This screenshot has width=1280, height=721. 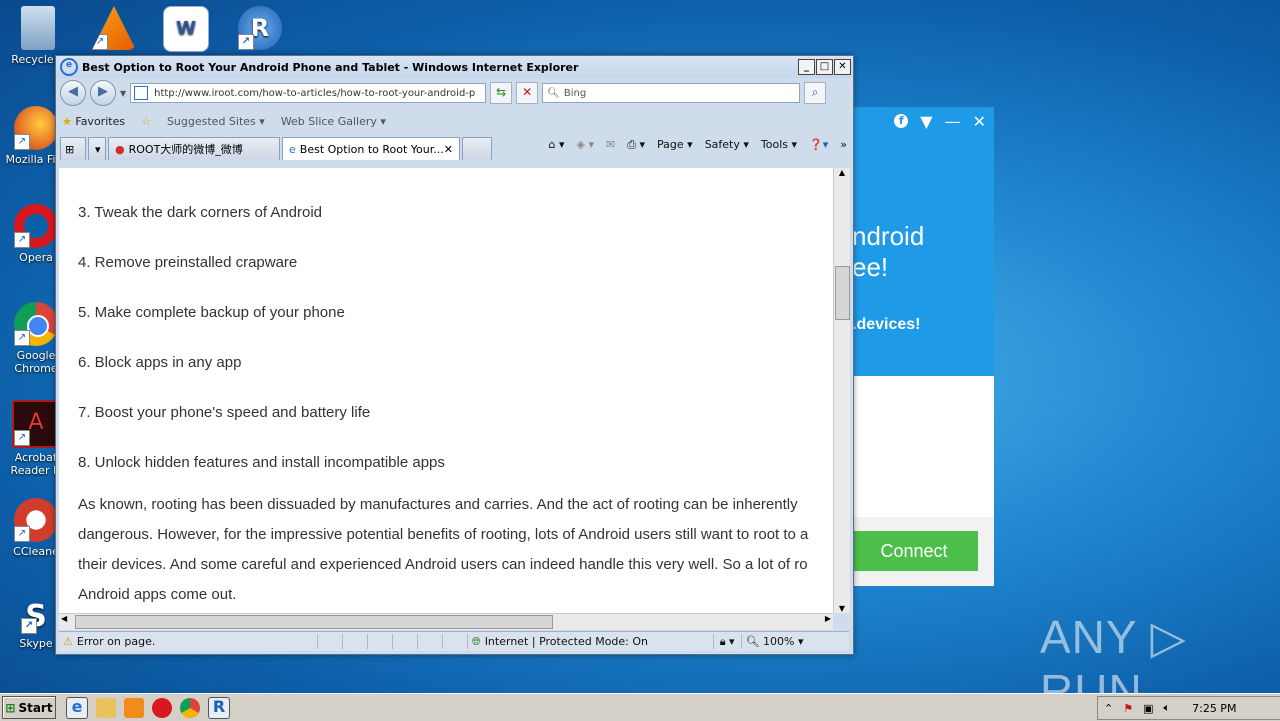 What do you see at coordinates (979, 121) in the screenshot?
I see `popup-close-icon: ✕` at bounding box center [979, 121].